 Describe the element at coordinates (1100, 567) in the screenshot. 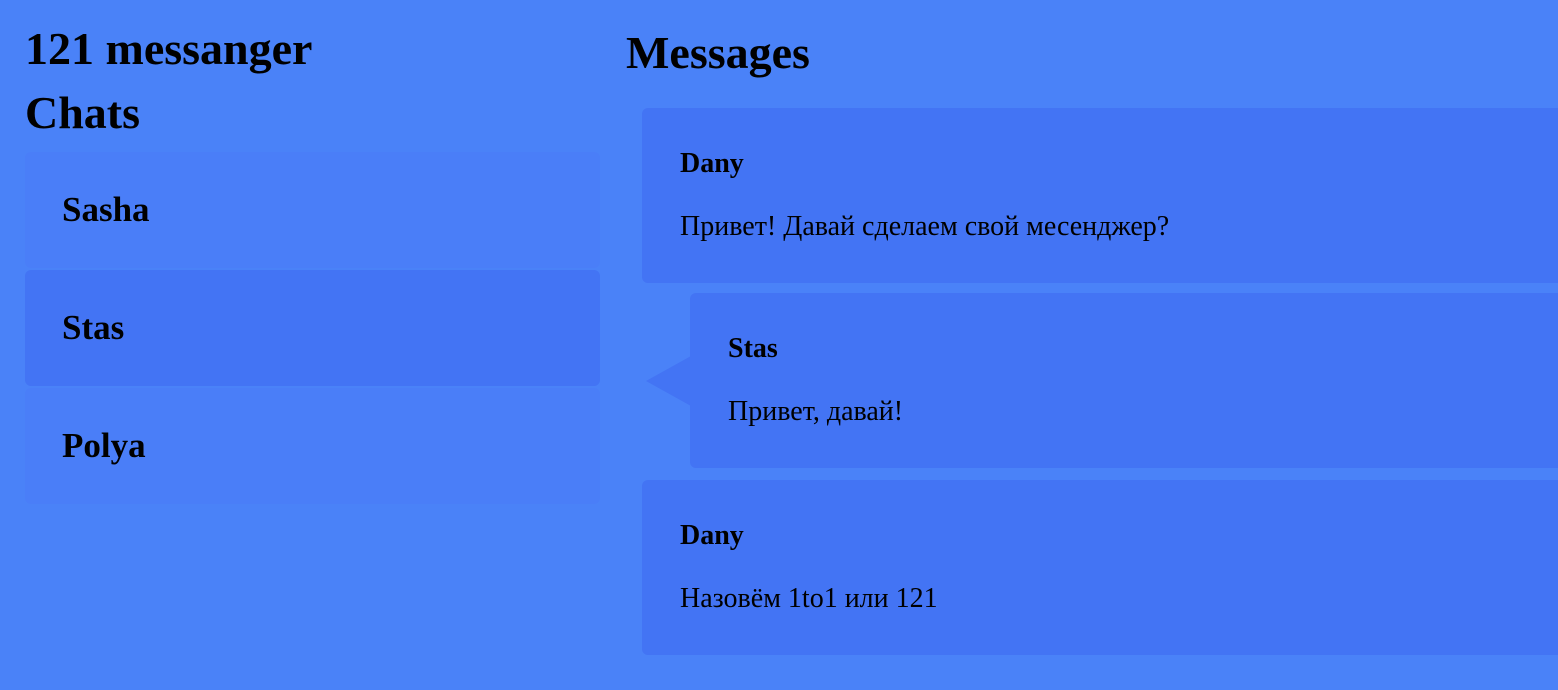

I see `message-item: Dany Назовём 1to1 или 121` at that location.